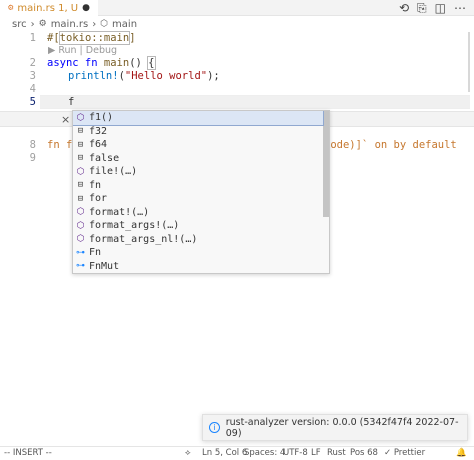 The height and width of the screenshot is (460, 474). I want to click on code-line-1: #[tokio::main], so click(91, 38).